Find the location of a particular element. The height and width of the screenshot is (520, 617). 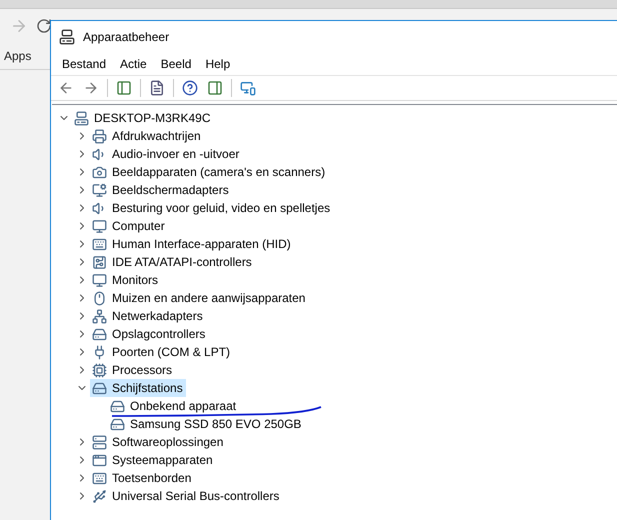

forward-arrow-icon is located at coordinates (91, 88).